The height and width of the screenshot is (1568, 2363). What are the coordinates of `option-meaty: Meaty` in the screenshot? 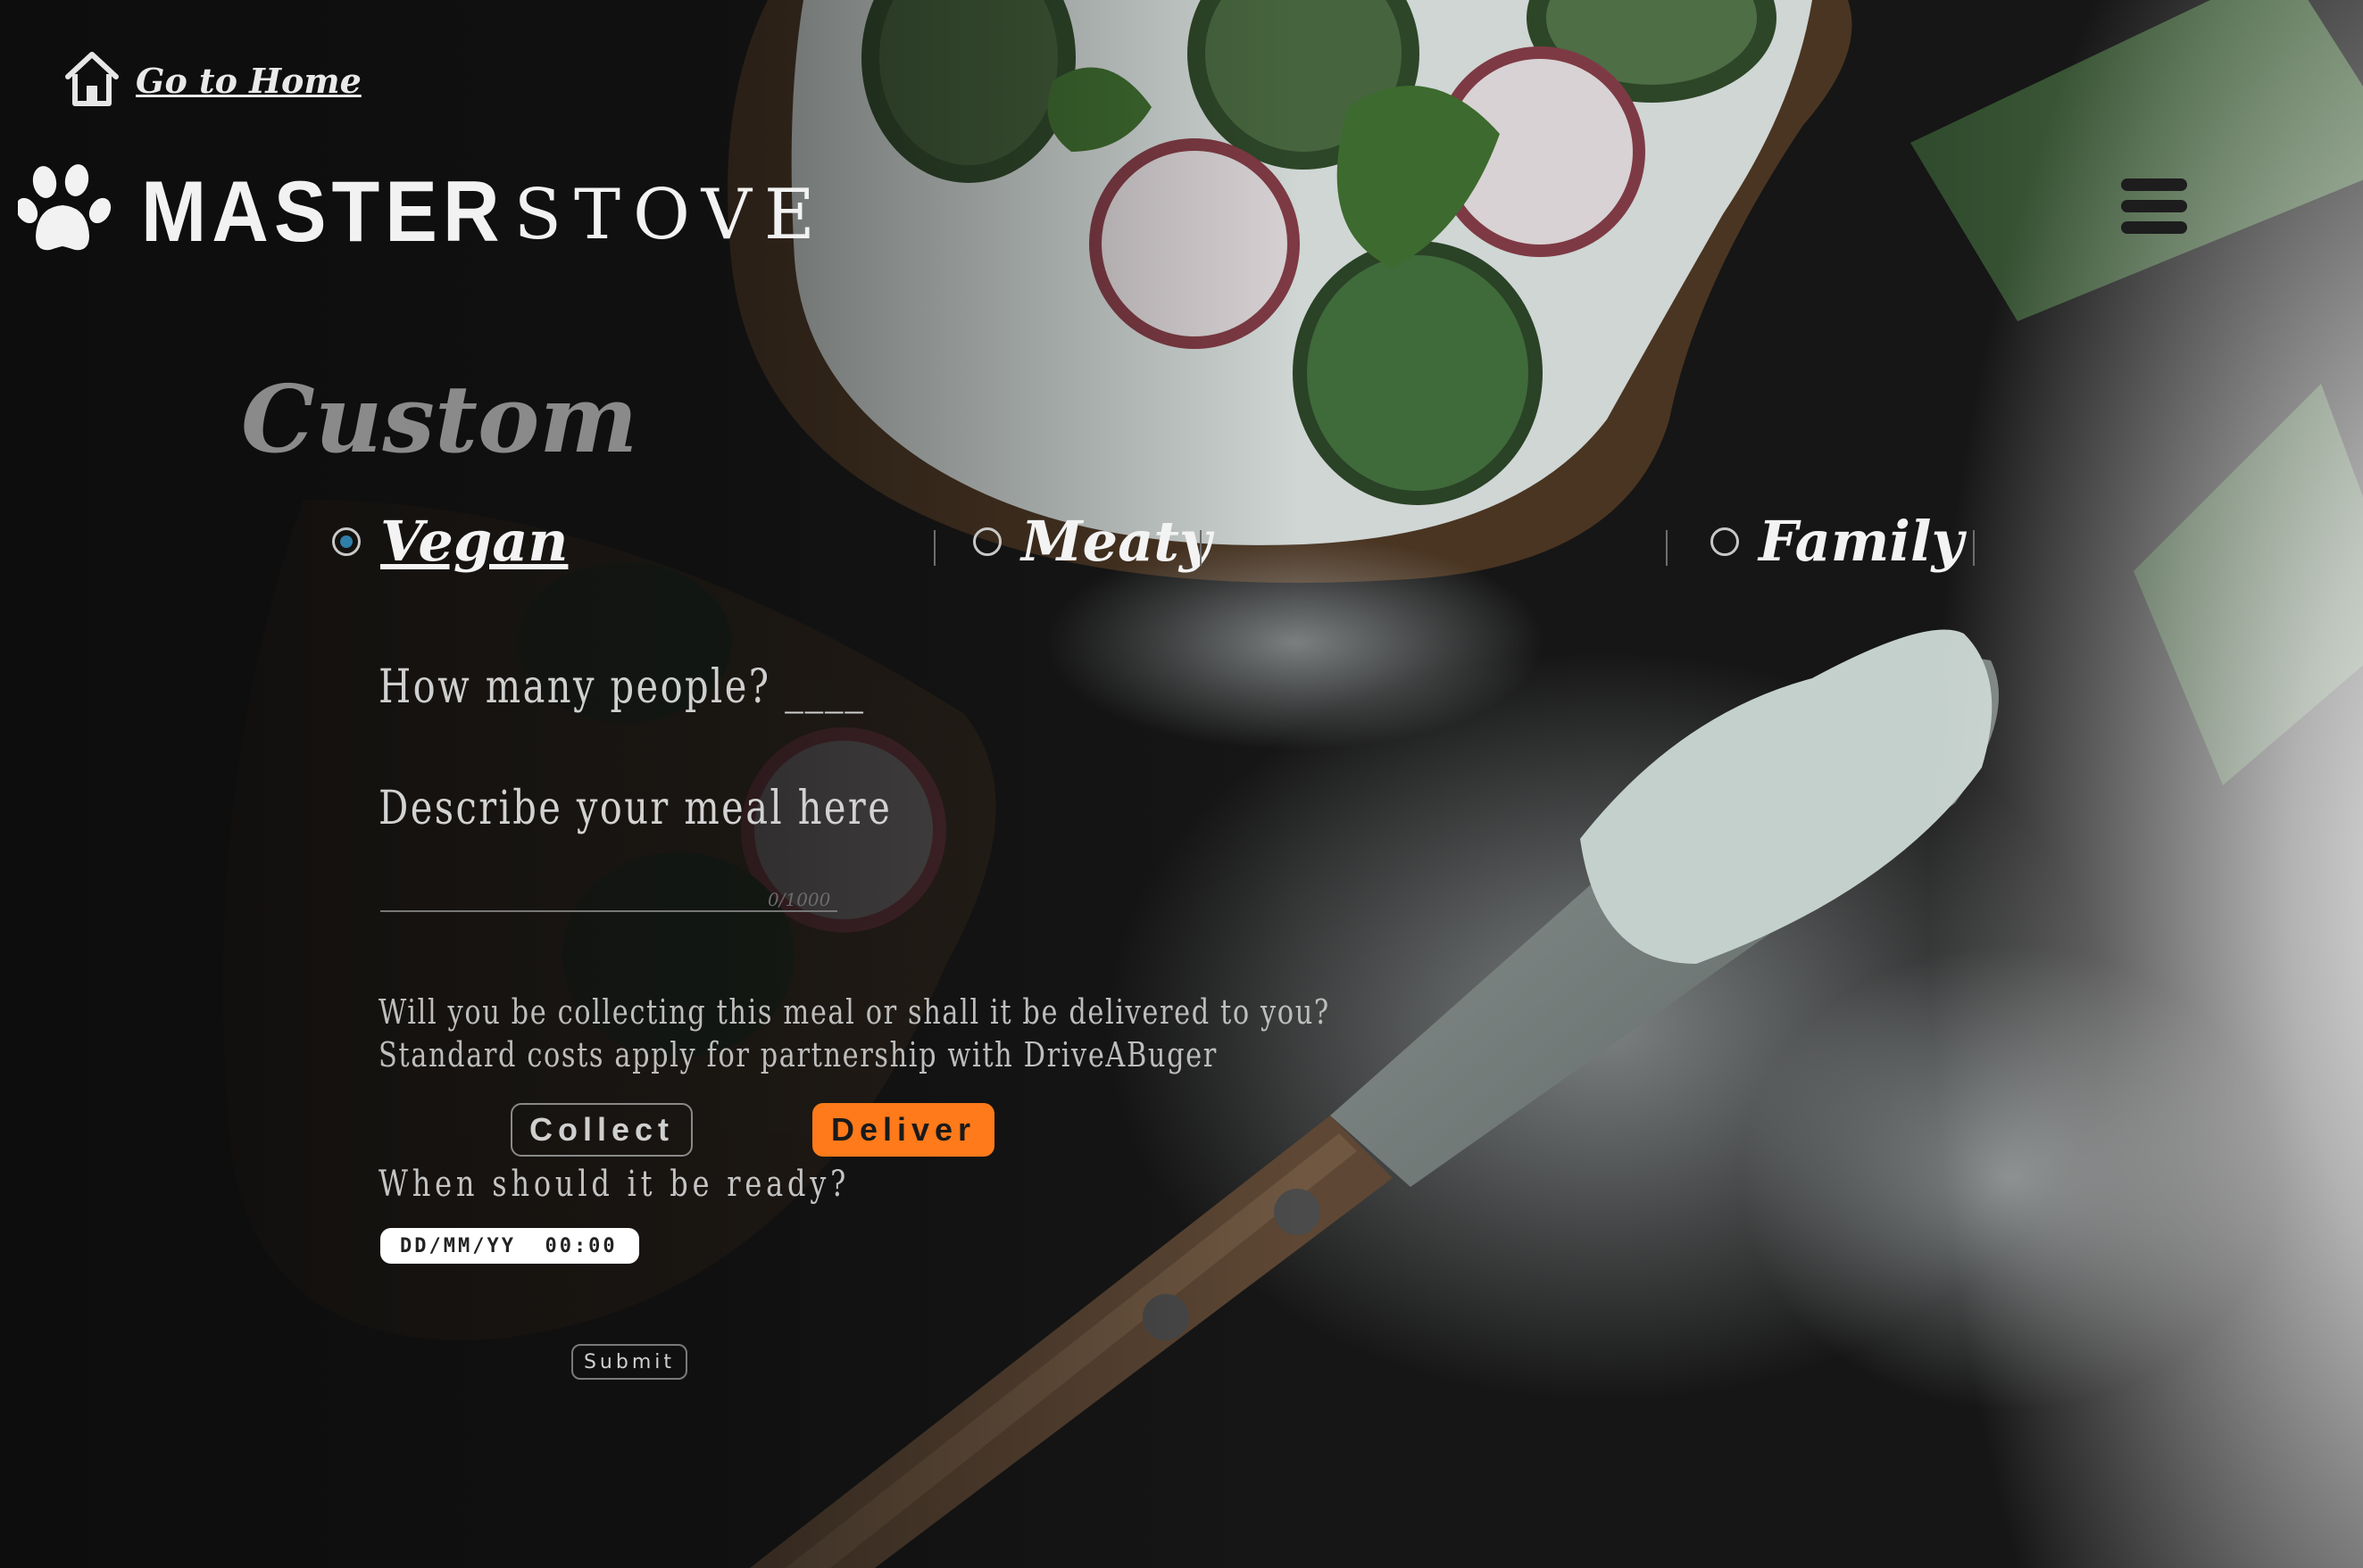 It's located at (1092, 541).